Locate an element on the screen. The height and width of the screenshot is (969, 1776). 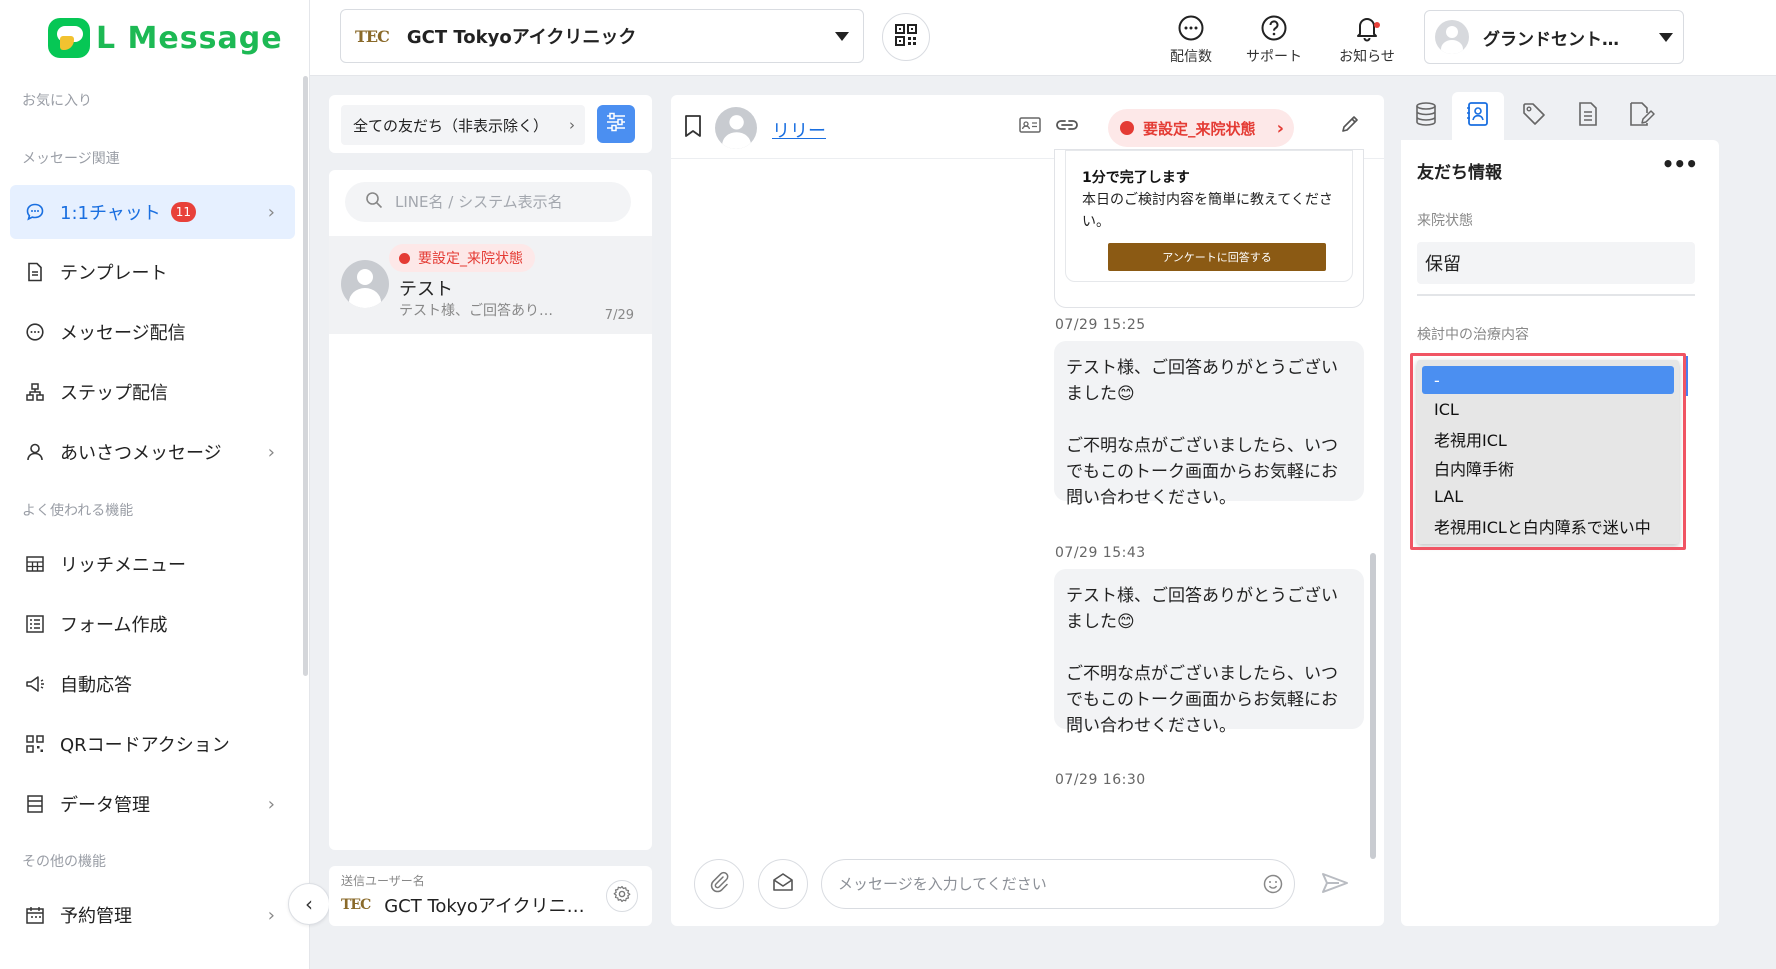
sidebar-item-auto-reply: 自動応答 is located at coordinates (152, 684).